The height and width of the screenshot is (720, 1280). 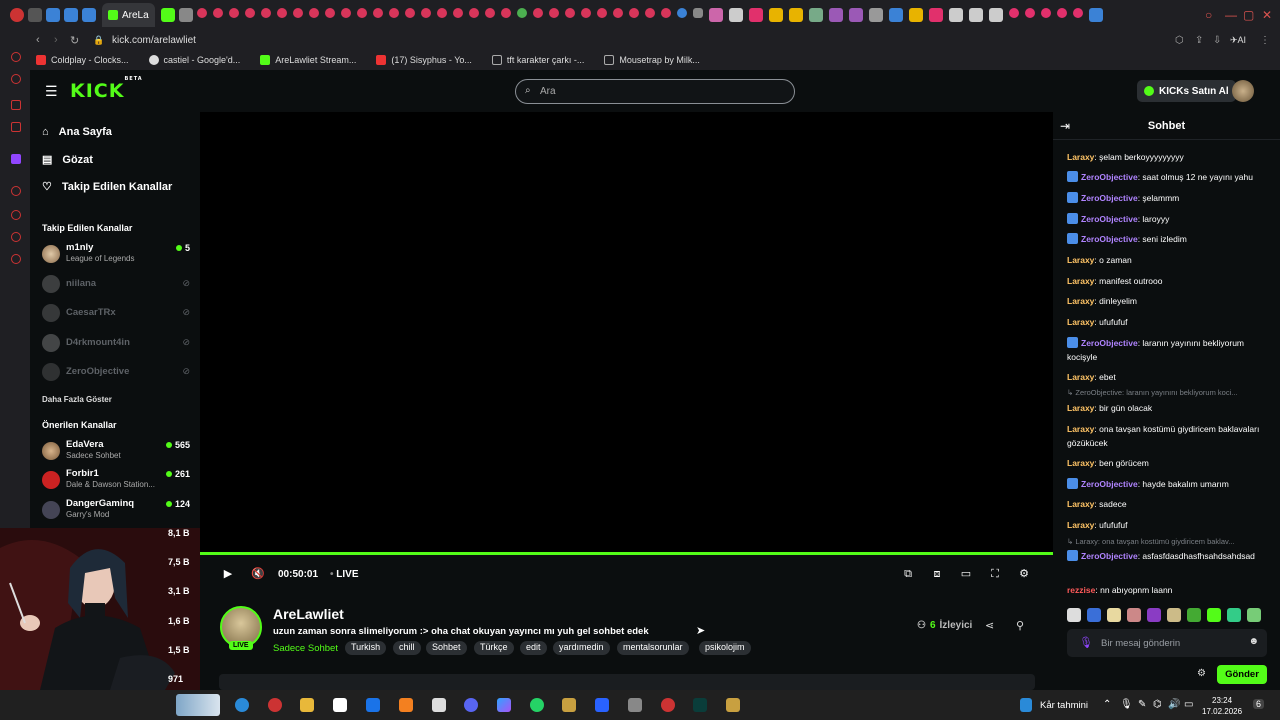 I want to click on chat-input: 🎙 Bir mesaj gönderin ☻, so click(x=1167, y=643).